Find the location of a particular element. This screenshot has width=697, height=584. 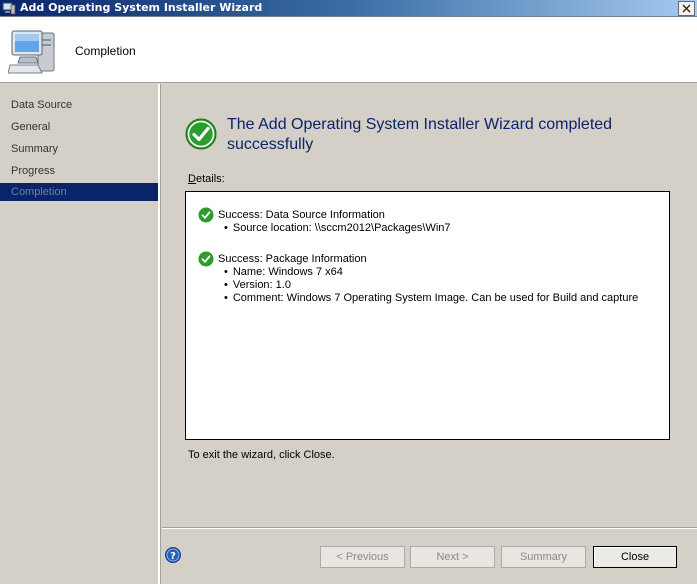

computer-icon is located at coordinates (31, 52).